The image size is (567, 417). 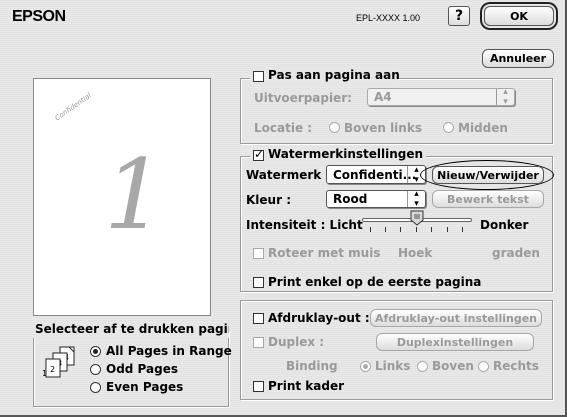 What do you see at coordinates (383, 128) in the screenshot?
I see `location-top-left-label: Boven links` at bounding box center [383, 128].